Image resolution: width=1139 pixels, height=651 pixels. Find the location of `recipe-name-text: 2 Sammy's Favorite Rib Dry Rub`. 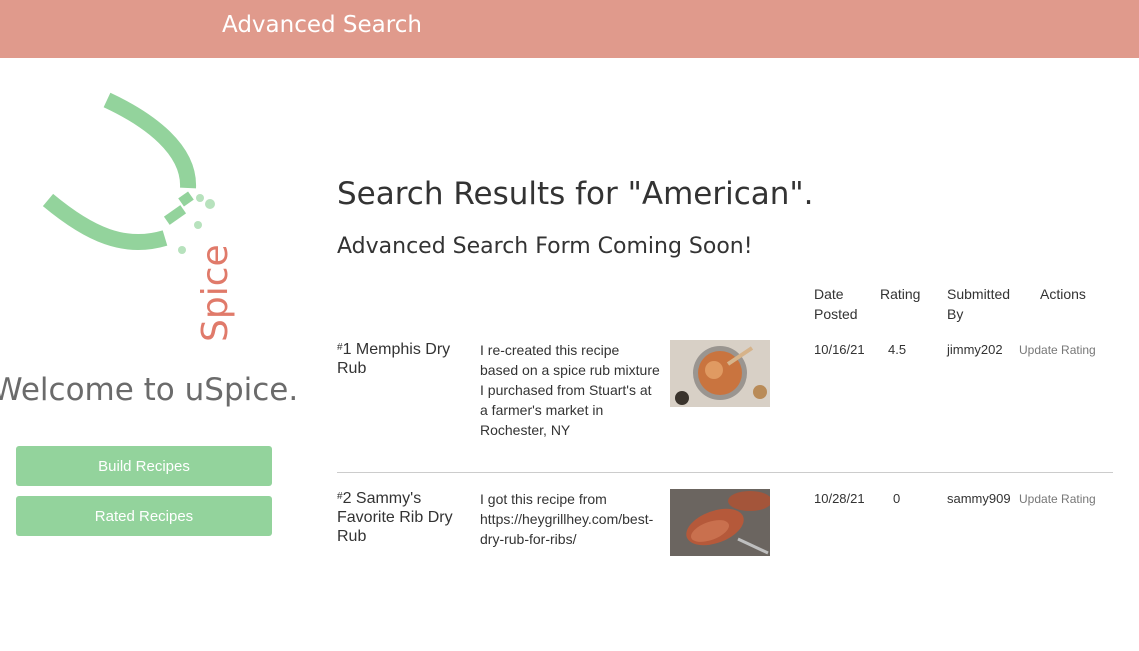

recipe-name-text: 2 Sammy's Favorite Rib Dry Rub is located at coordinates (395, 517).